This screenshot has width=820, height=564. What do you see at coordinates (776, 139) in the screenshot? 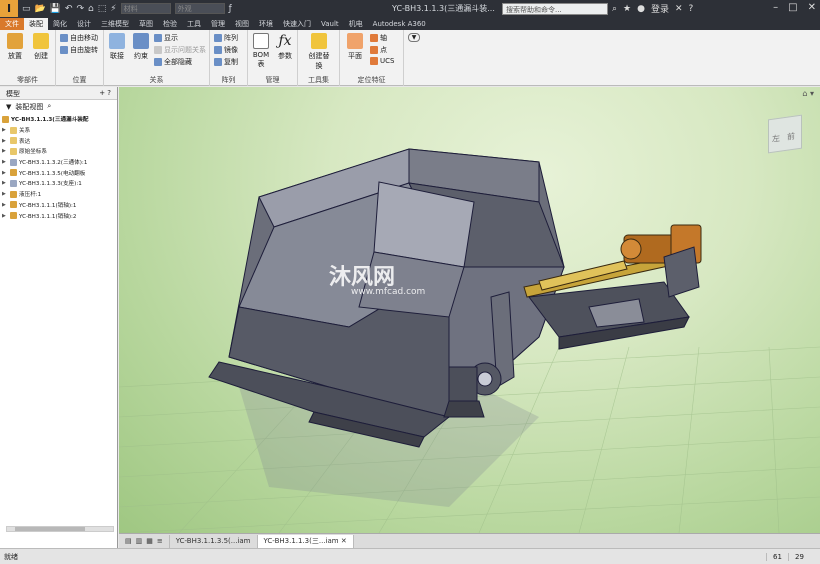
I see `viewcube-left-face: 左` at bounding box center [776, 139].